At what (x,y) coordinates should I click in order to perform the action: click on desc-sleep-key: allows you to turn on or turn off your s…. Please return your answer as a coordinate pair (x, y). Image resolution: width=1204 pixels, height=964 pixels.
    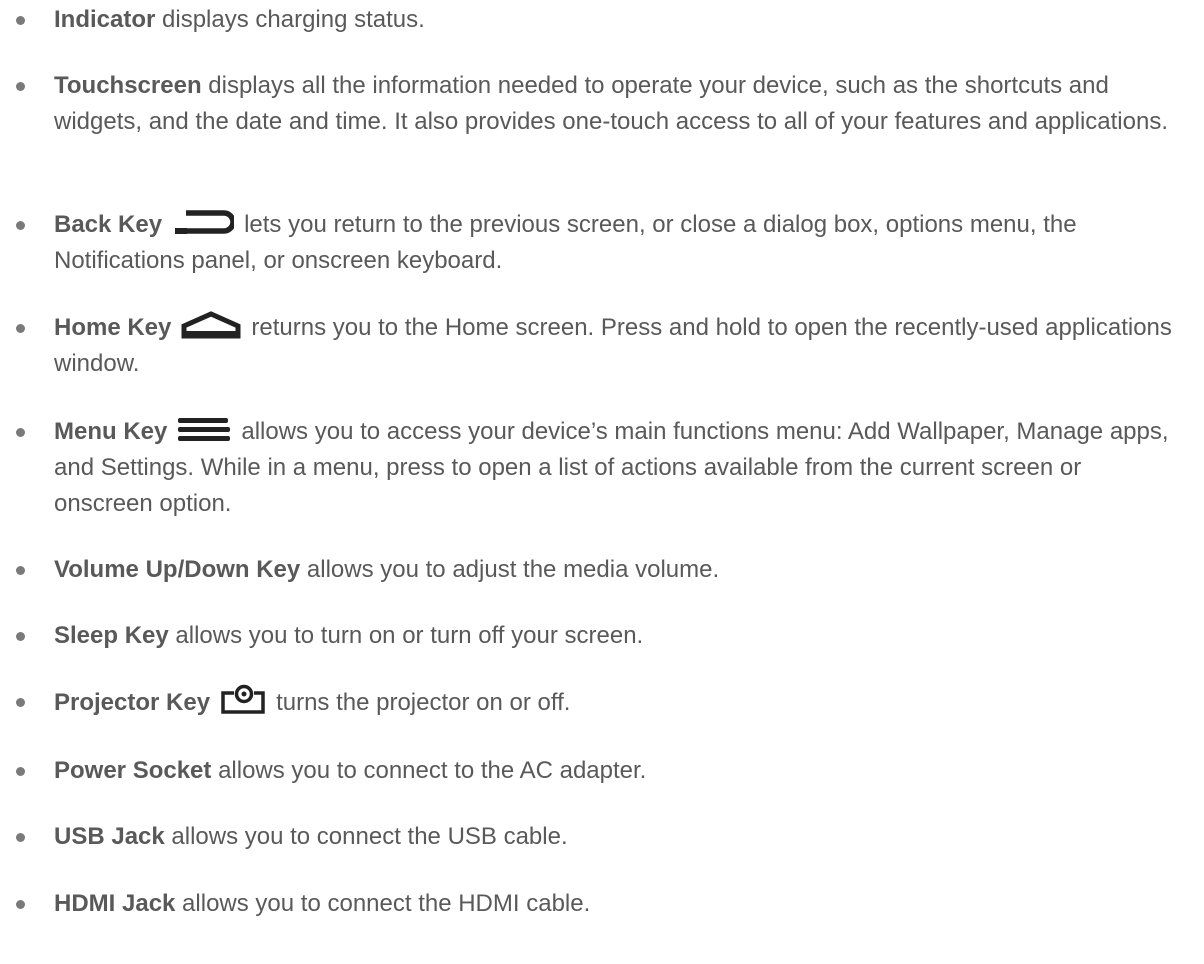
    Looking at the image, I should click on (406, 635).